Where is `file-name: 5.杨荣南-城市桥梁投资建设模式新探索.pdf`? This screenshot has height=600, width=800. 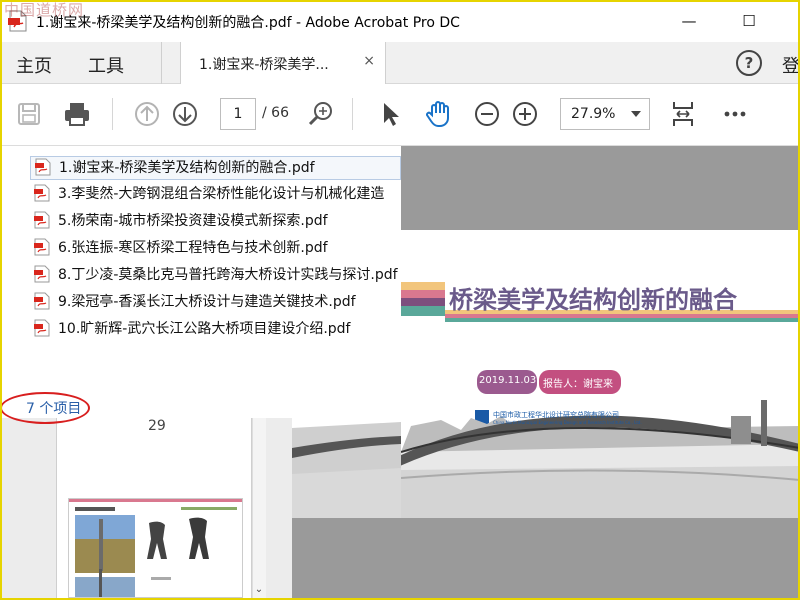
file-name: 5.杨荣南-城市桥梁投资建设模式新探索.pdf is located at coordinates (193, 221).